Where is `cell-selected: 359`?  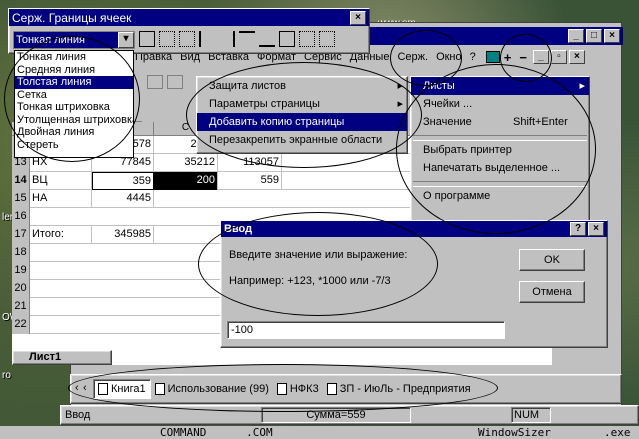 cell-selected: 359 is located at coordinates (123, 181).